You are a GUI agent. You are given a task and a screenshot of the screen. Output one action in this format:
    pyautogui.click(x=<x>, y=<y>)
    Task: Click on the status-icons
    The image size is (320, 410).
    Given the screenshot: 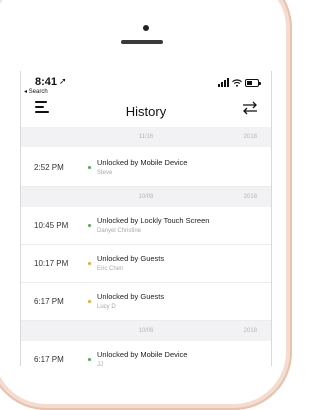 What is the action you would take?
    pyautogui.click(x=239, y=82)
    